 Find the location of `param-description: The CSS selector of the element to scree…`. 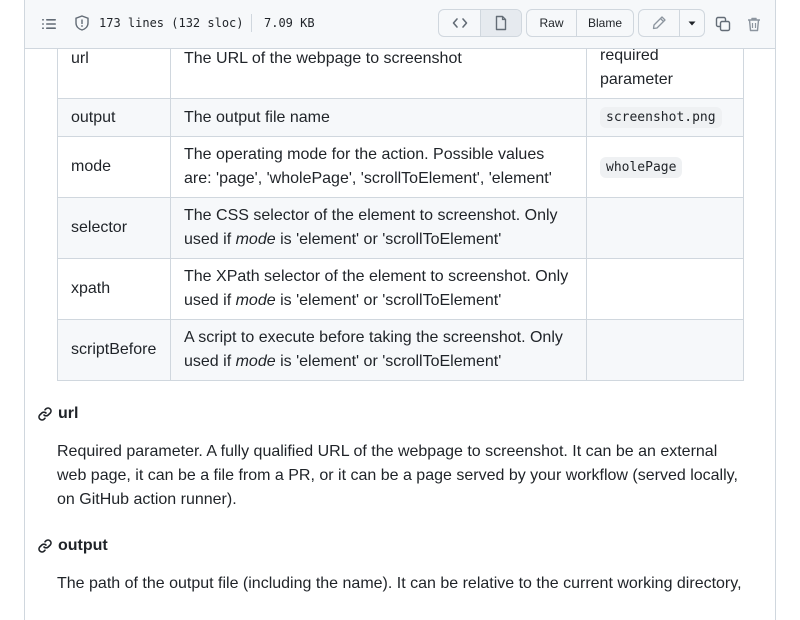

param-description: The CSS selector of the element to scree… is located at coordinates (378, 228).